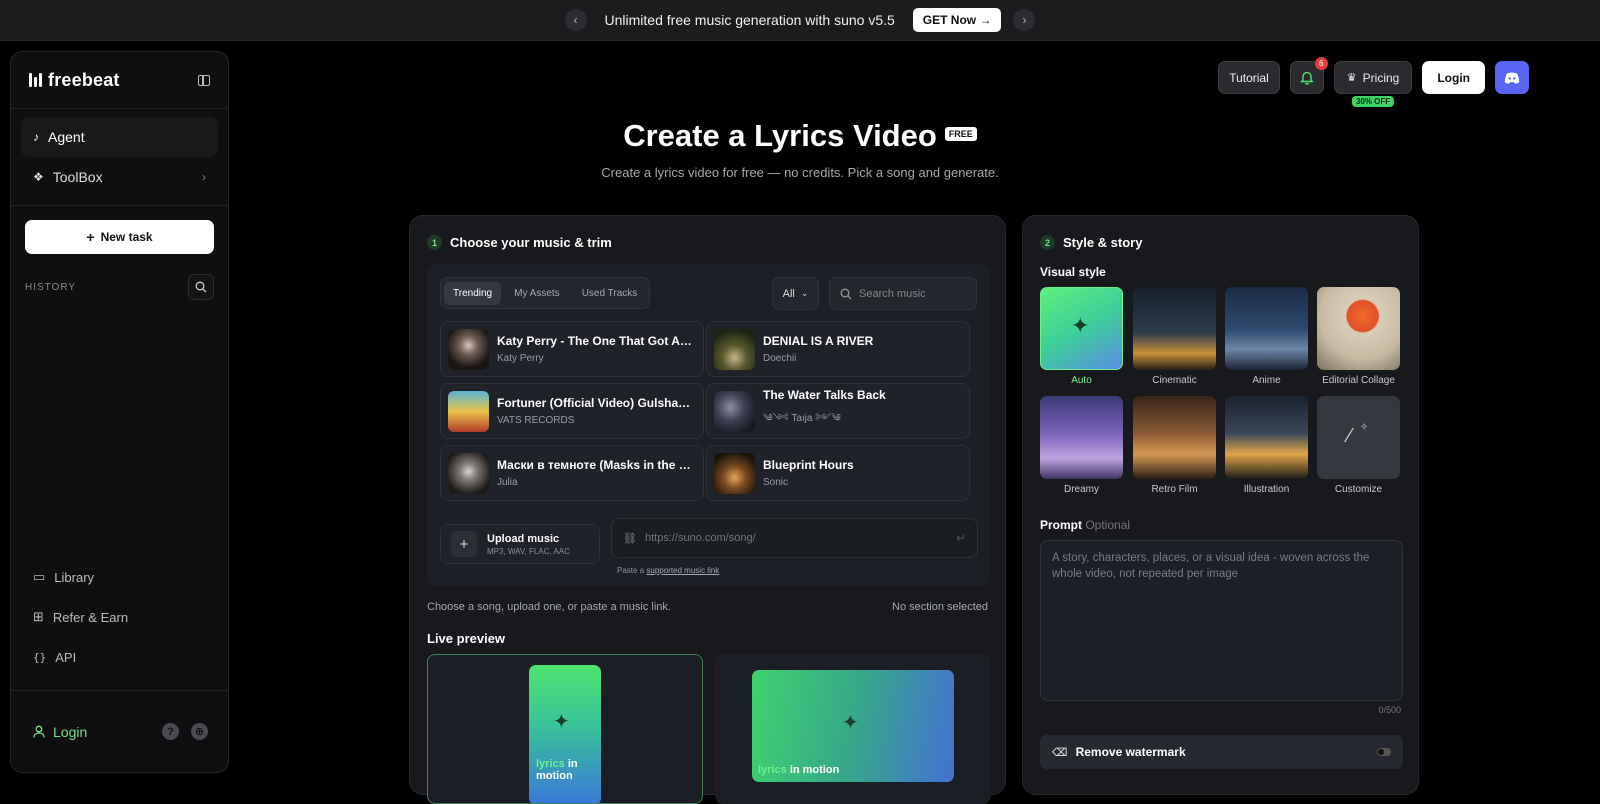 The height and width of the screenshot is (804, 1600). I want to click on style-label: Auto, so click(1081, 380).